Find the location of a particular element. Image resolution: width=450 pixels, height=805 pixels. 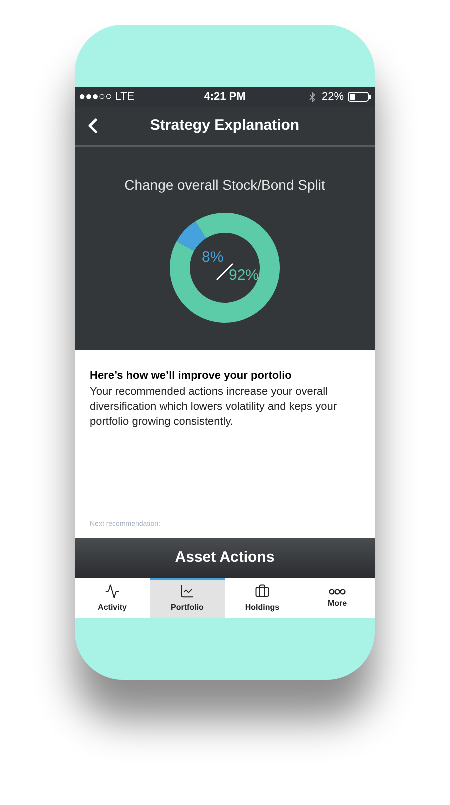

screen-title: Strategy Explanation is located at coordinates (225, 126).